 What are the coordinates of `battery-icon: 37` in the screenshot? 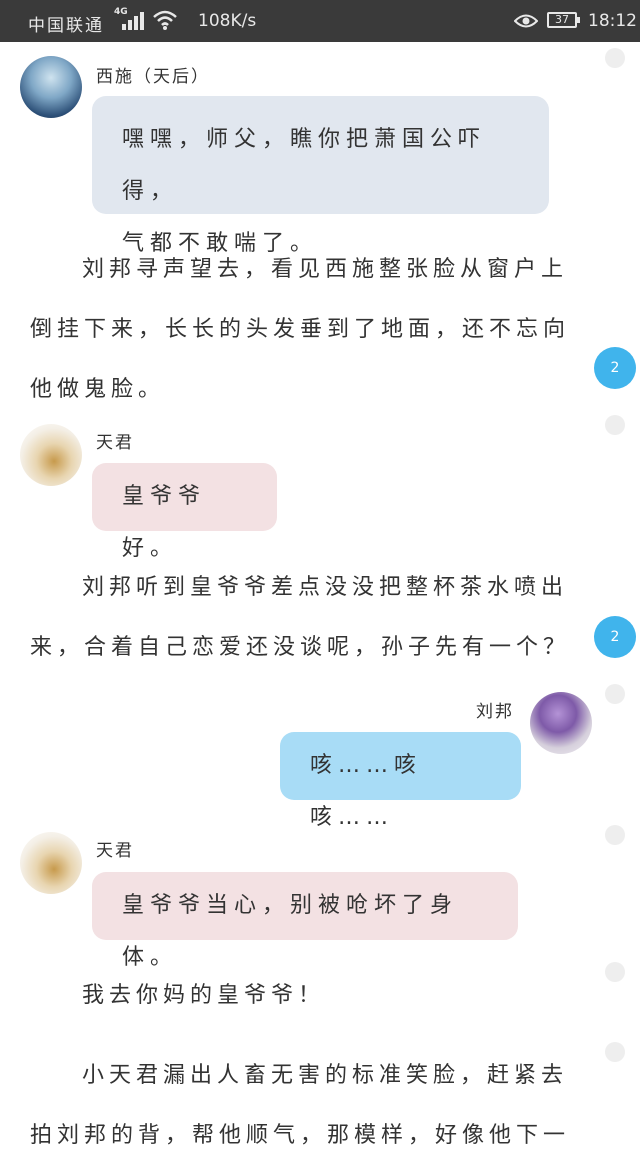 It's located at (563, 20).